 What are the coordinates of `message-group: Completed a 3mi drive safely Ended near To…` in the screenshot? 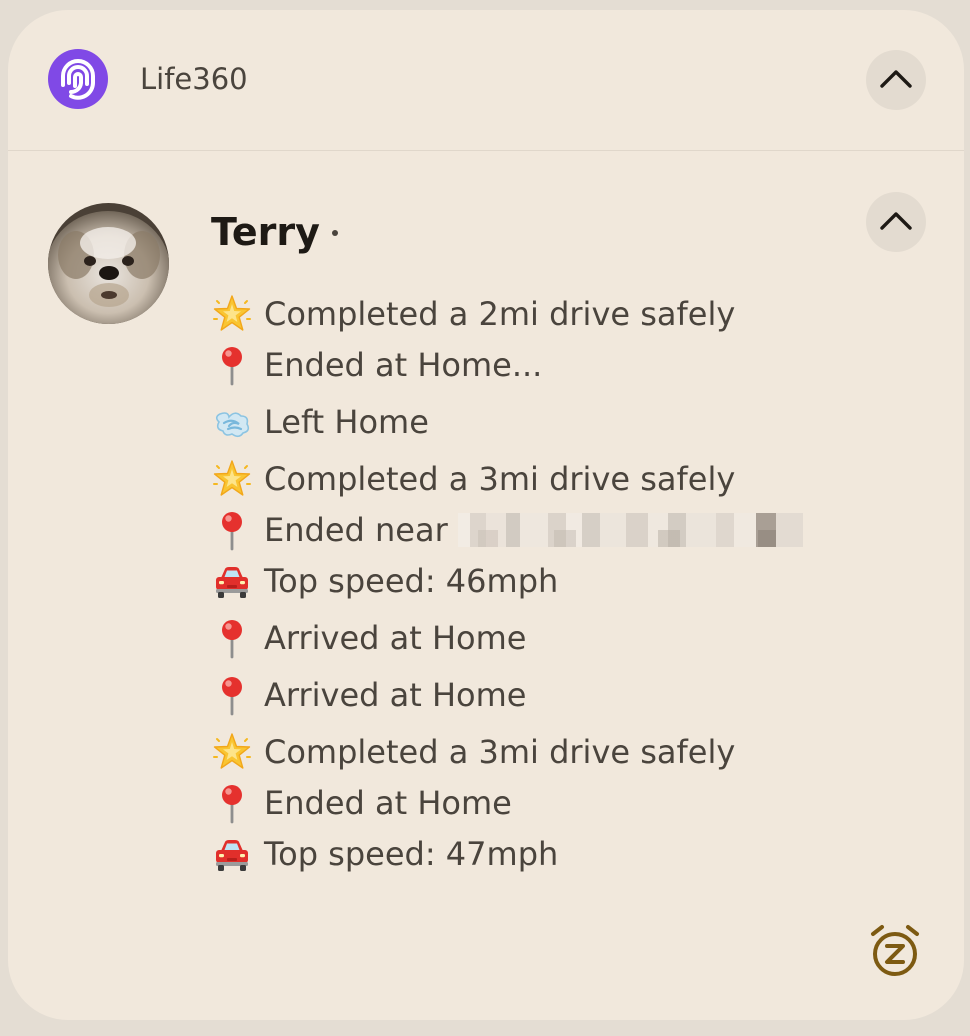 It's located at (561, 529).